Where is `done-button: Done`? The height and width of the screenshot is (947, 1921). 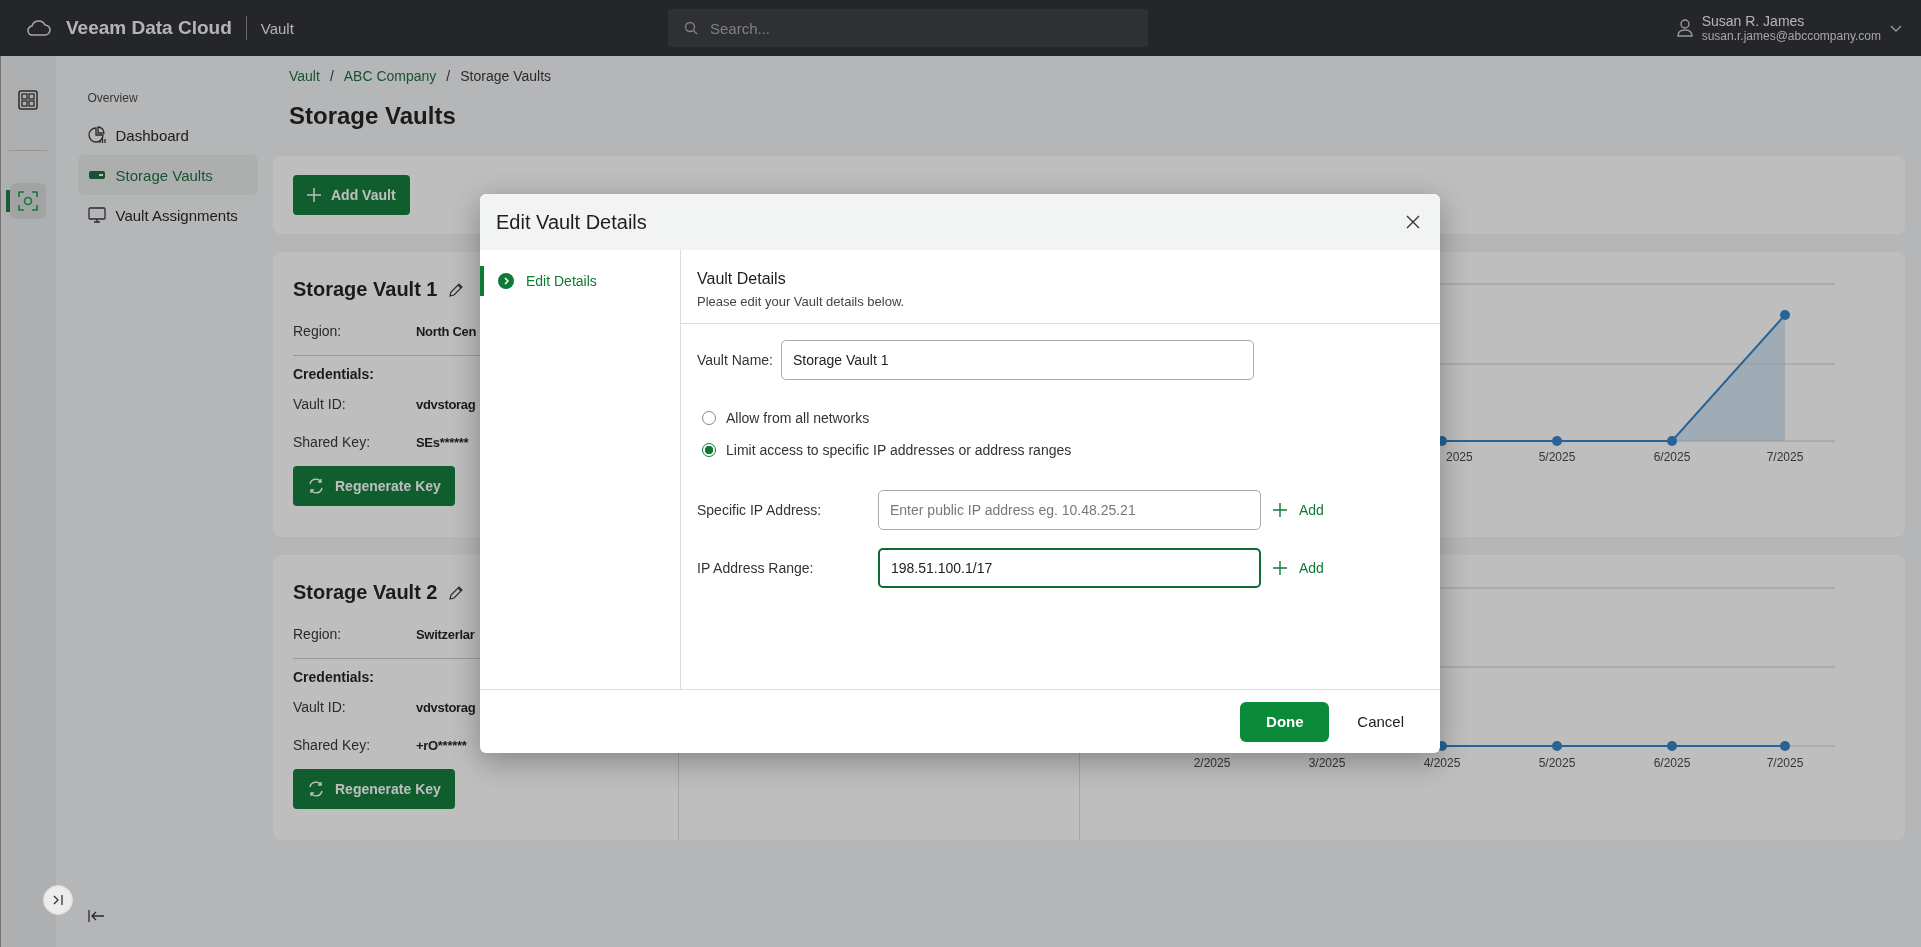 done-button: Done is located at coordinates (1285, 721).